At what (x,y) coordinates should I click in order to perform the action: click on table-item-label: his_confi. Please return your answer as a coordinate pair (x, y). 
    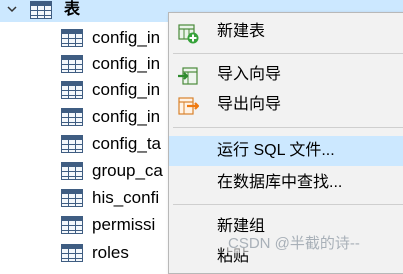
    Looking at the image, I should click on (126, 197).